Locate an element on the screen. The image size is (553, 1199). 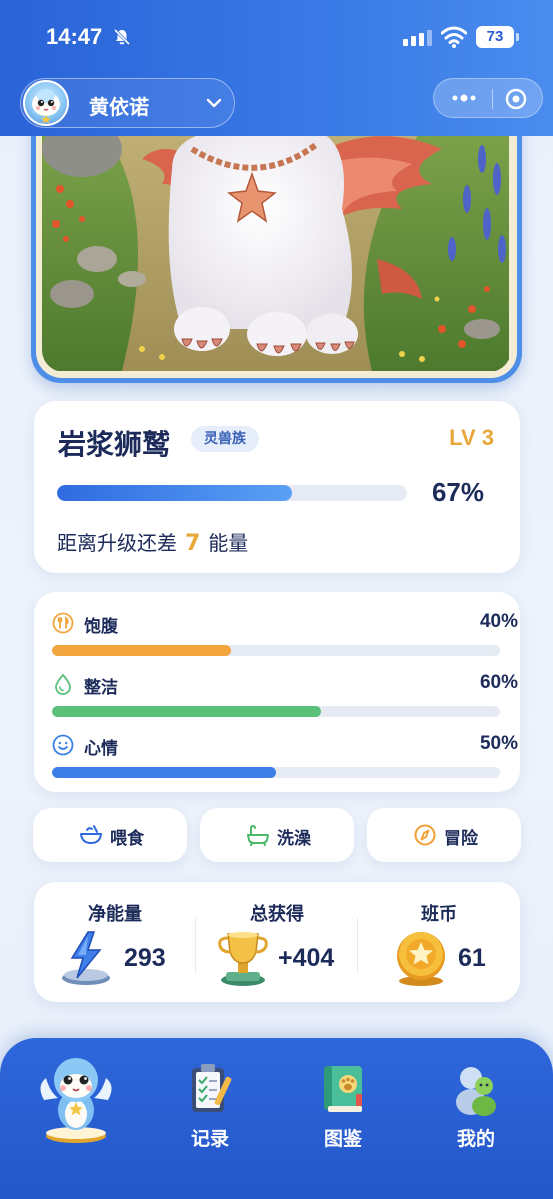
resource-title: 总获得 is located at coordinates (277, 914).